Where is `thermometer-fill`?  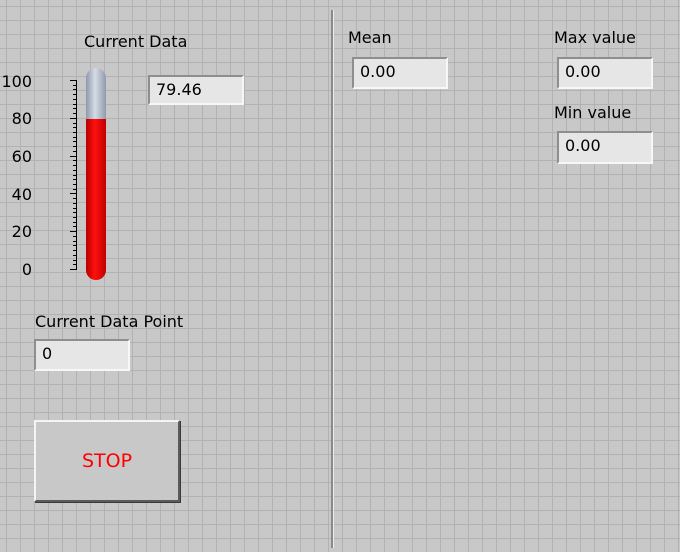
thermometer-fill is located at coordinates (96, 199).